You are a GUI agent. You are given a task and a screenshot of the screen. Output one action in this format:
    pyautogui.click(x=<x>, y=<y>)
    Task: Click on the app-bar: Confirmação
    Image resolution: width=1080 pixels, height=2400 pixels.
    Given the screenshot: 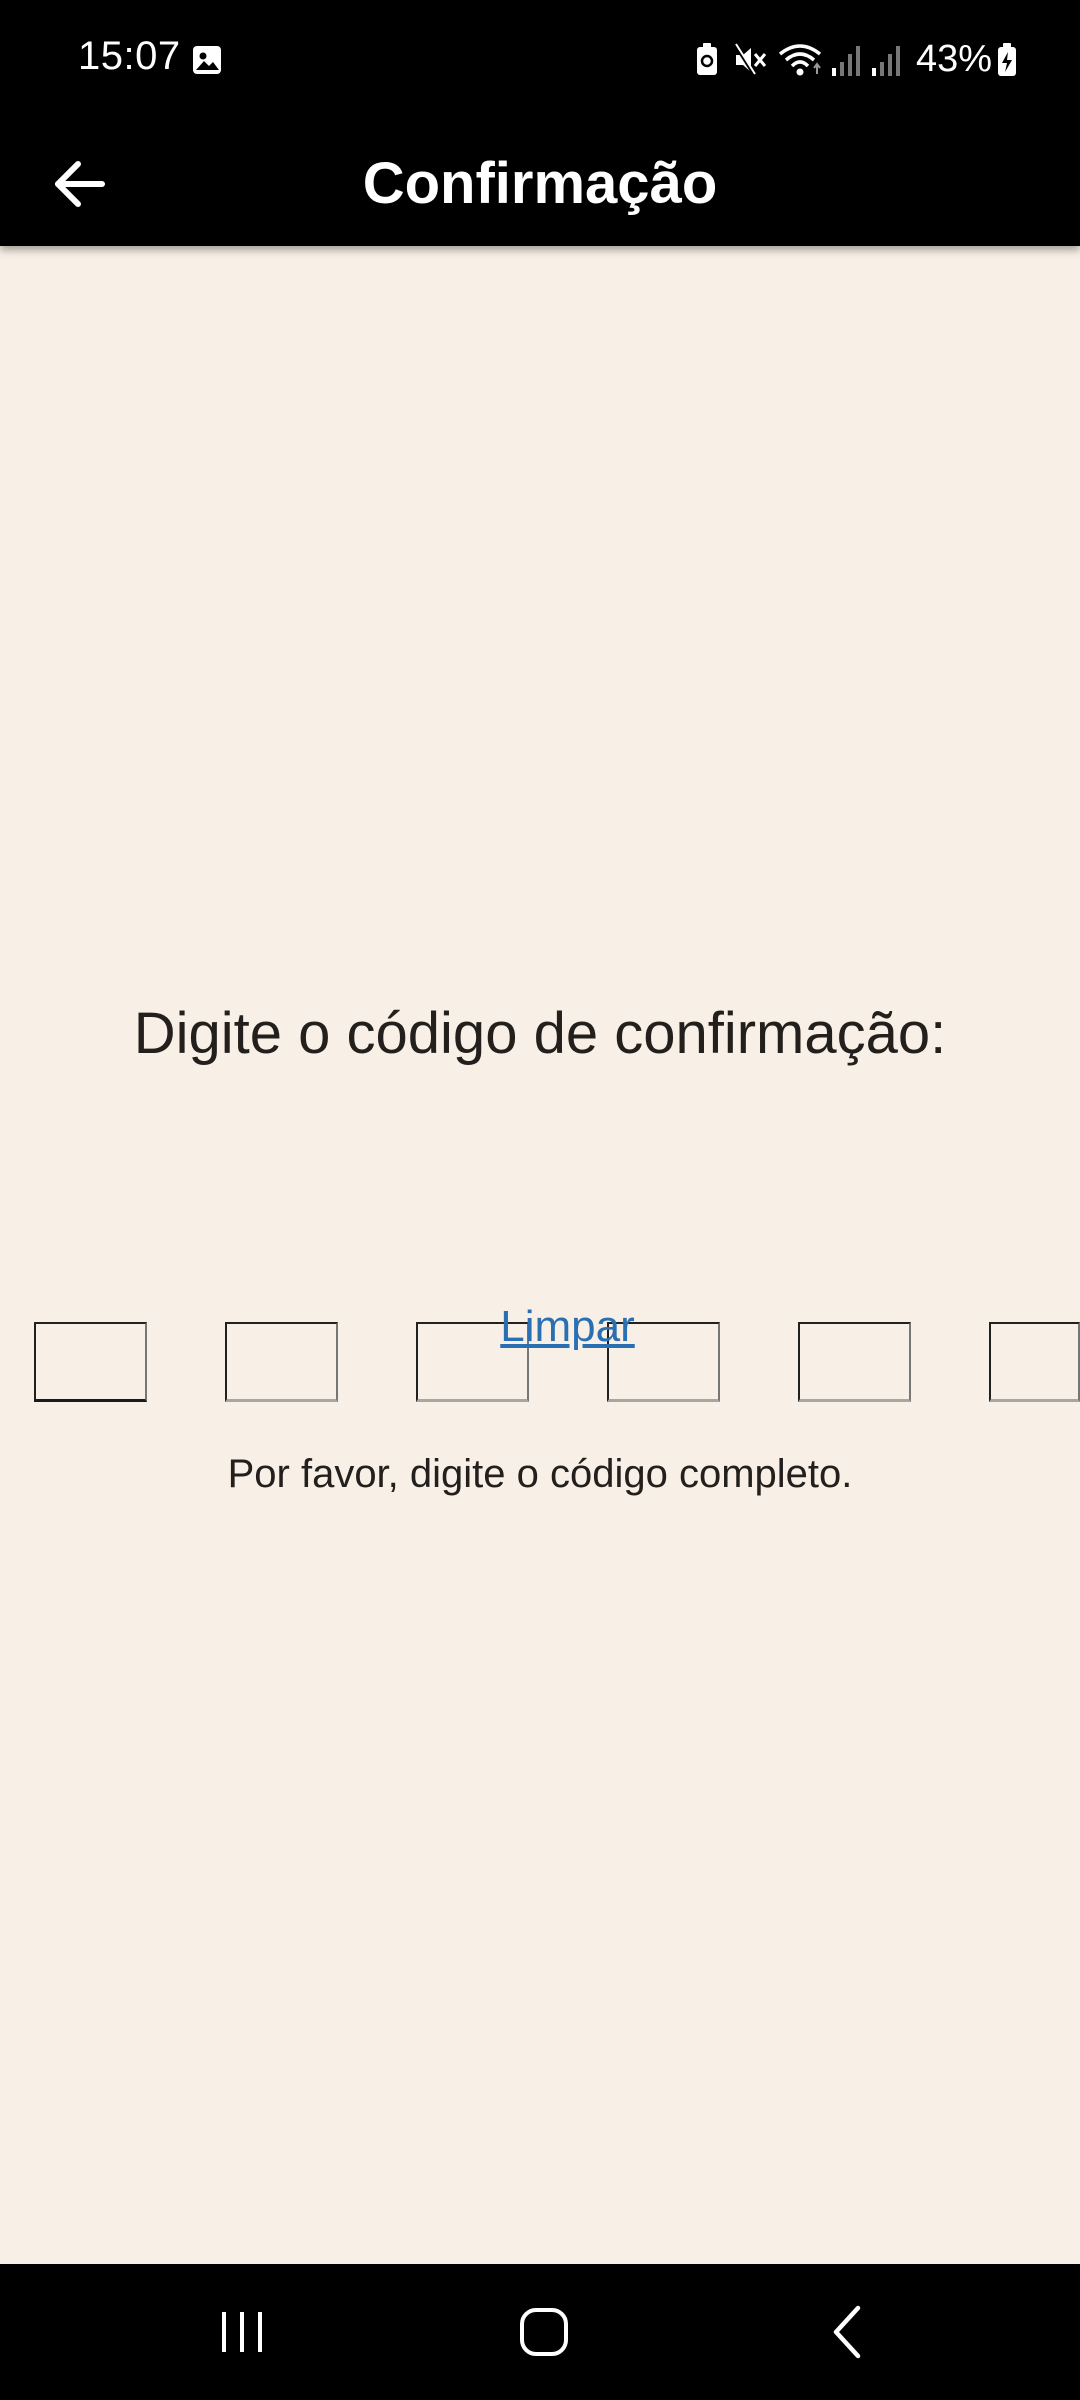 What is the action you would take?
    pyautogui.click(x=540, y=184)
    